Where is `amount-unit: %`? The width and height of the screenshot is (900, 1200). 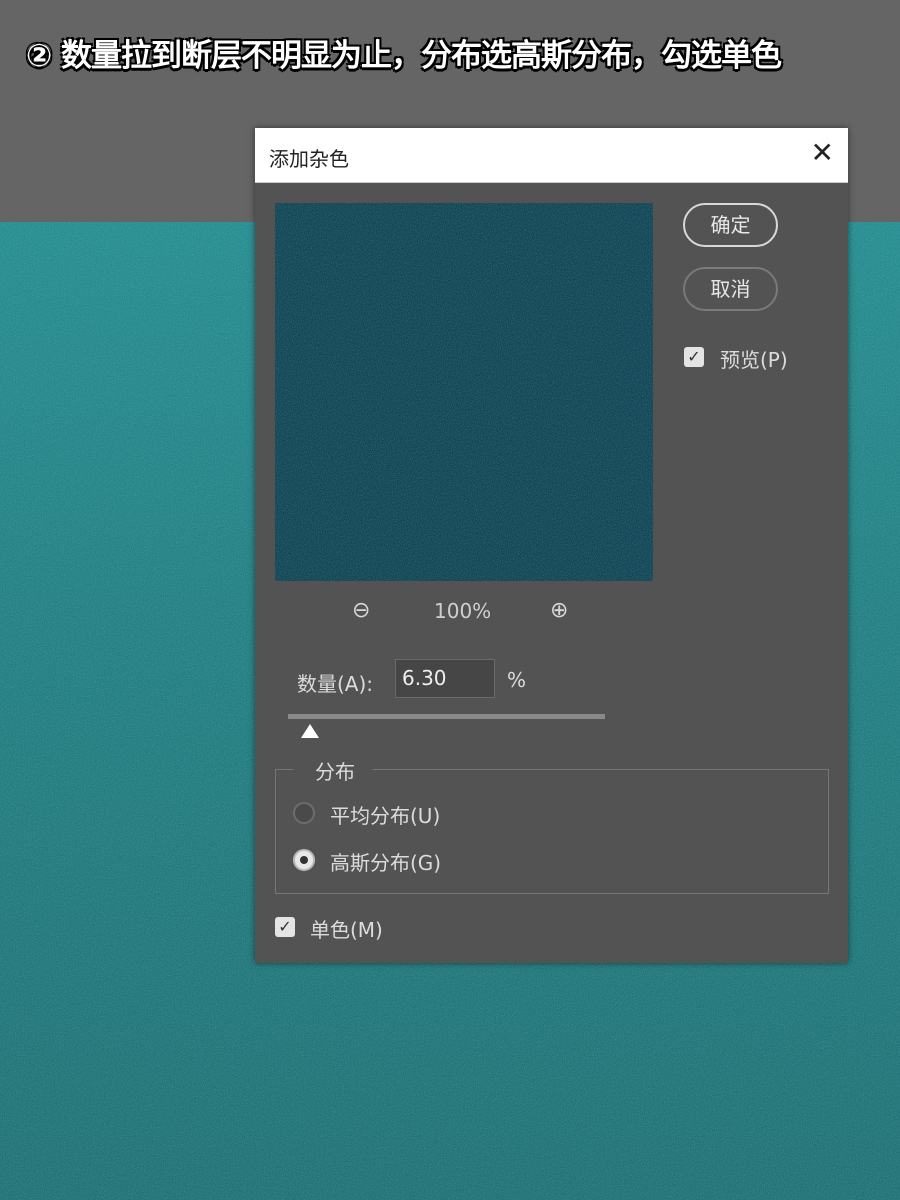
amount-unit: % is located at coordinates (517, 680).